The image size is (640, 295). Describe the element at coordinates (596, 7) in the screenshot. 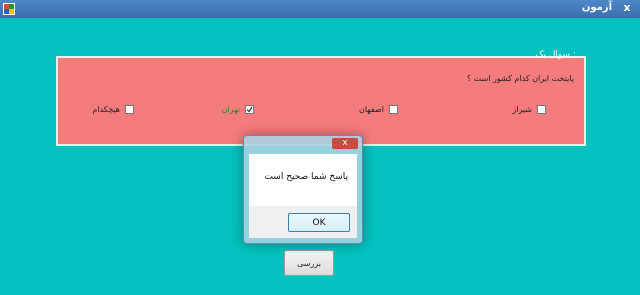

I see `window-title: آزمون` at that location.